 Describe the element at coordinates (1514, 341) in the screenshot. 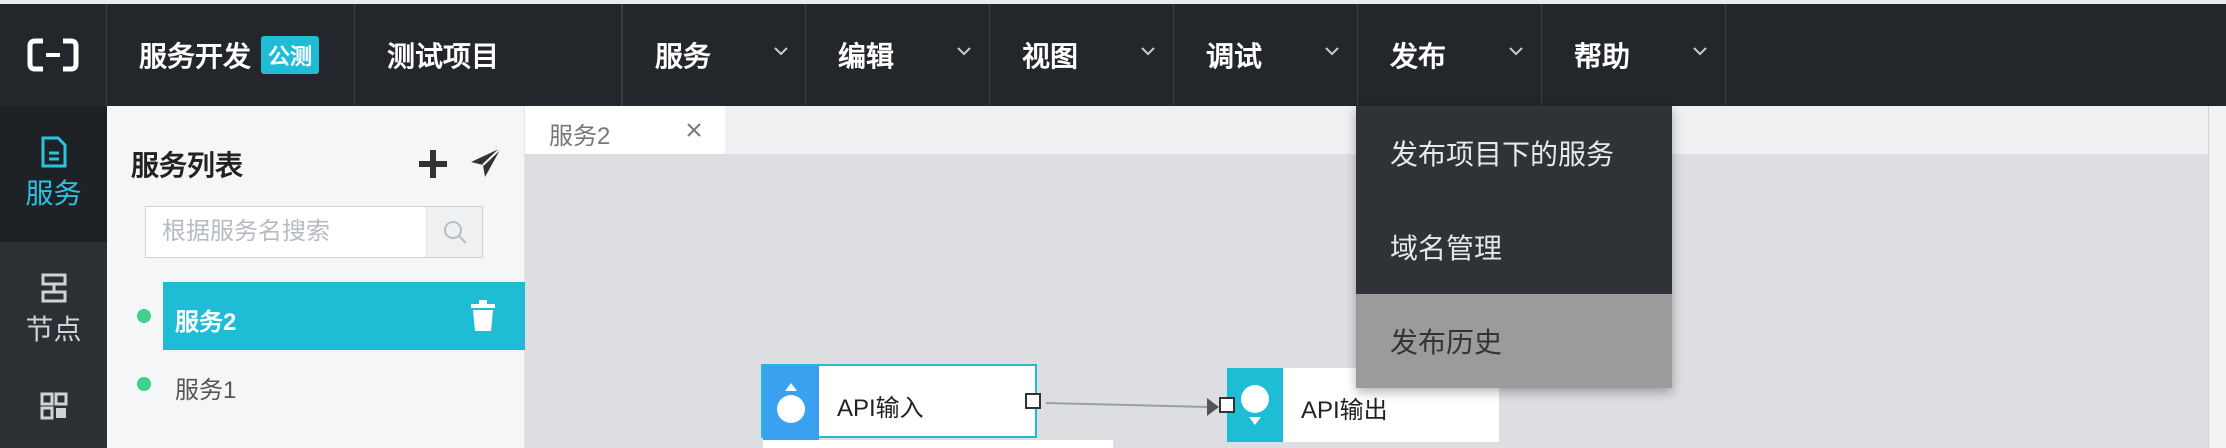

I see `menu-item-publish-history: 发布历史` at that location.